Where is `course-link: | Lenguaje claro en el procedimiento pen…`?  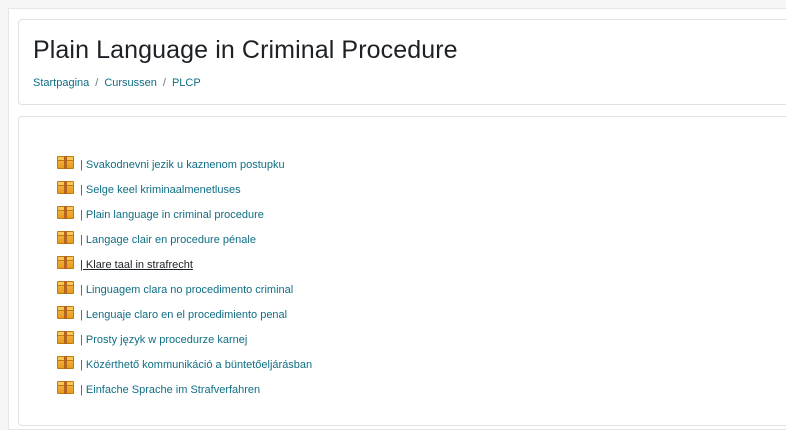 course-link: | Lenguaje claro en el procedimiento pen… is located at coordinates (183, 315).